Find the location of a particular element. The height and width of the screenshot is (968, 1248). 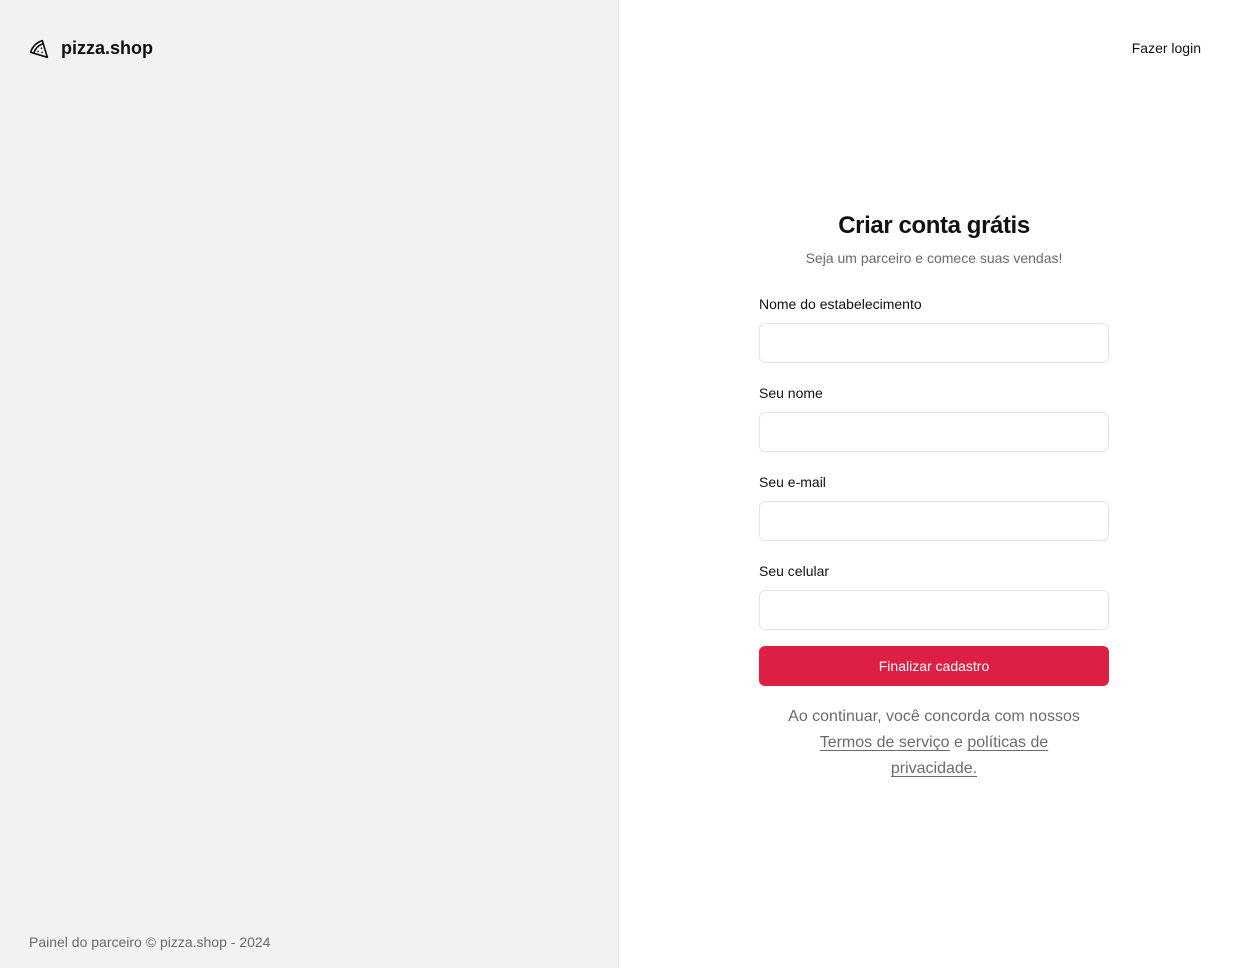

terms-conjunction: e is located at coordinates (958, 742).